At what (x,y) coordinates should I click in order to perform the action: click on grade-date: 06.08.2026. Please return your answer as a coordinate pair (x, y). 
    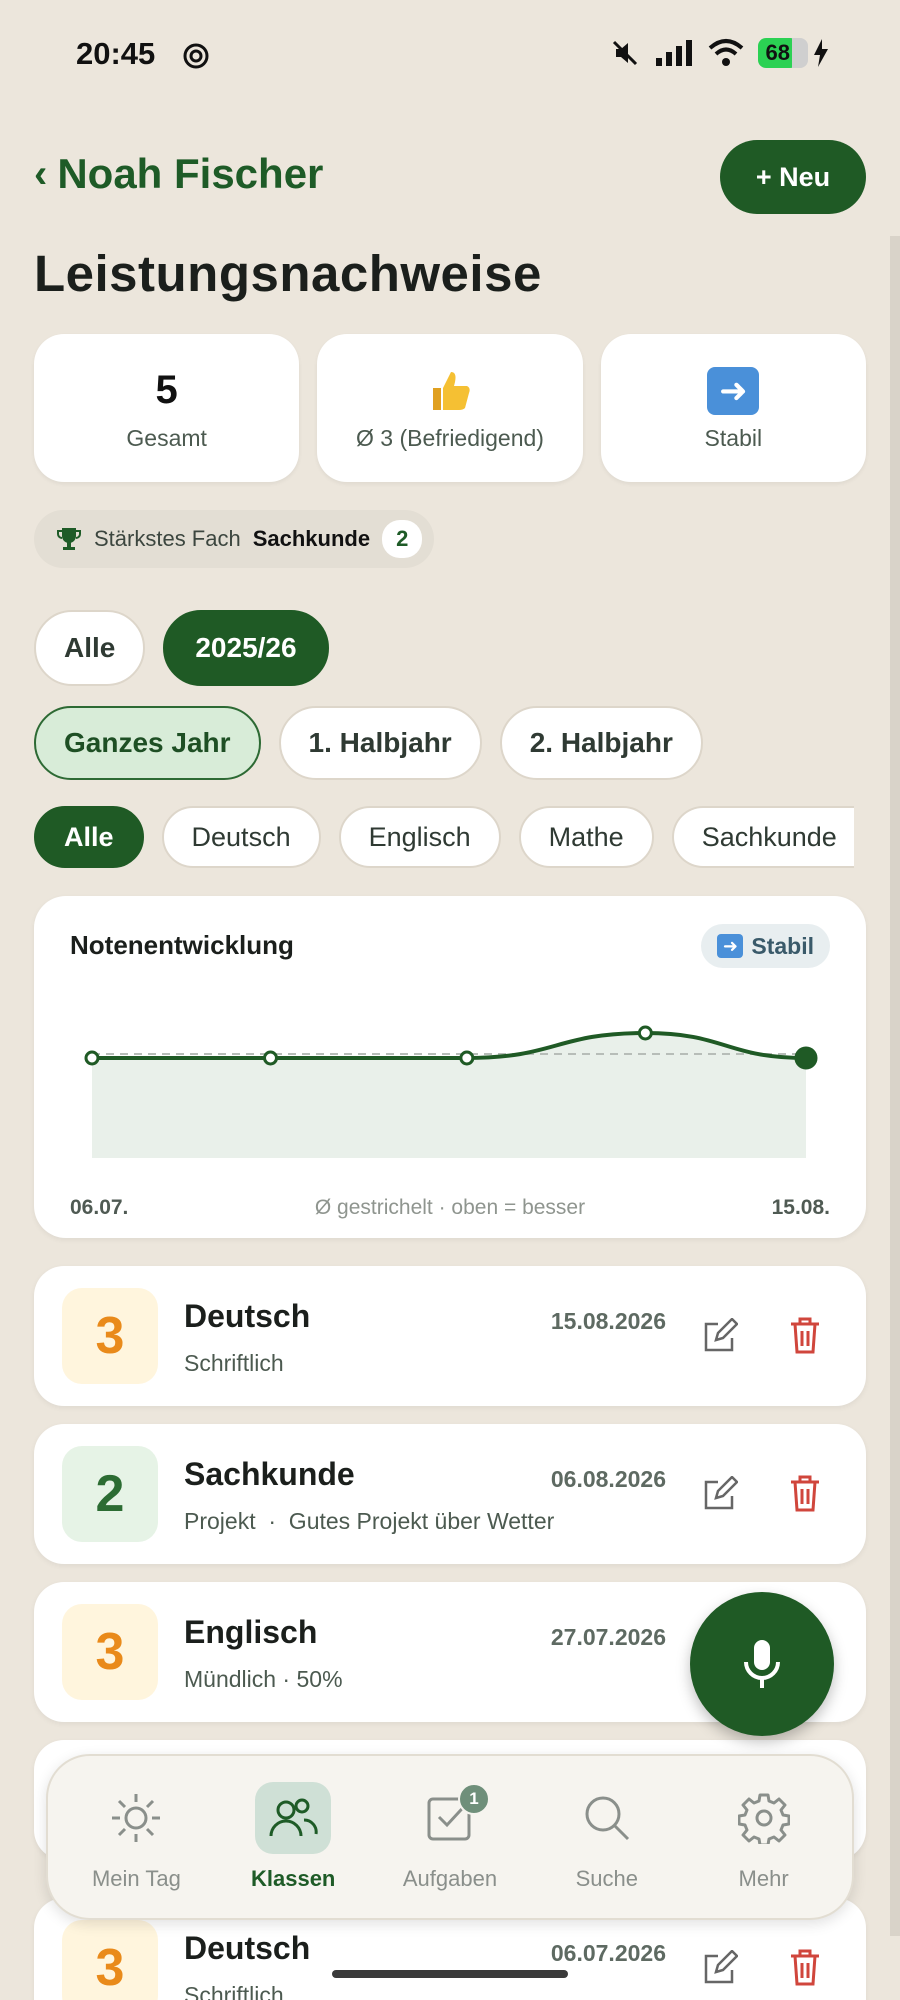
    Looking at the image, I should click on (608, 1479).